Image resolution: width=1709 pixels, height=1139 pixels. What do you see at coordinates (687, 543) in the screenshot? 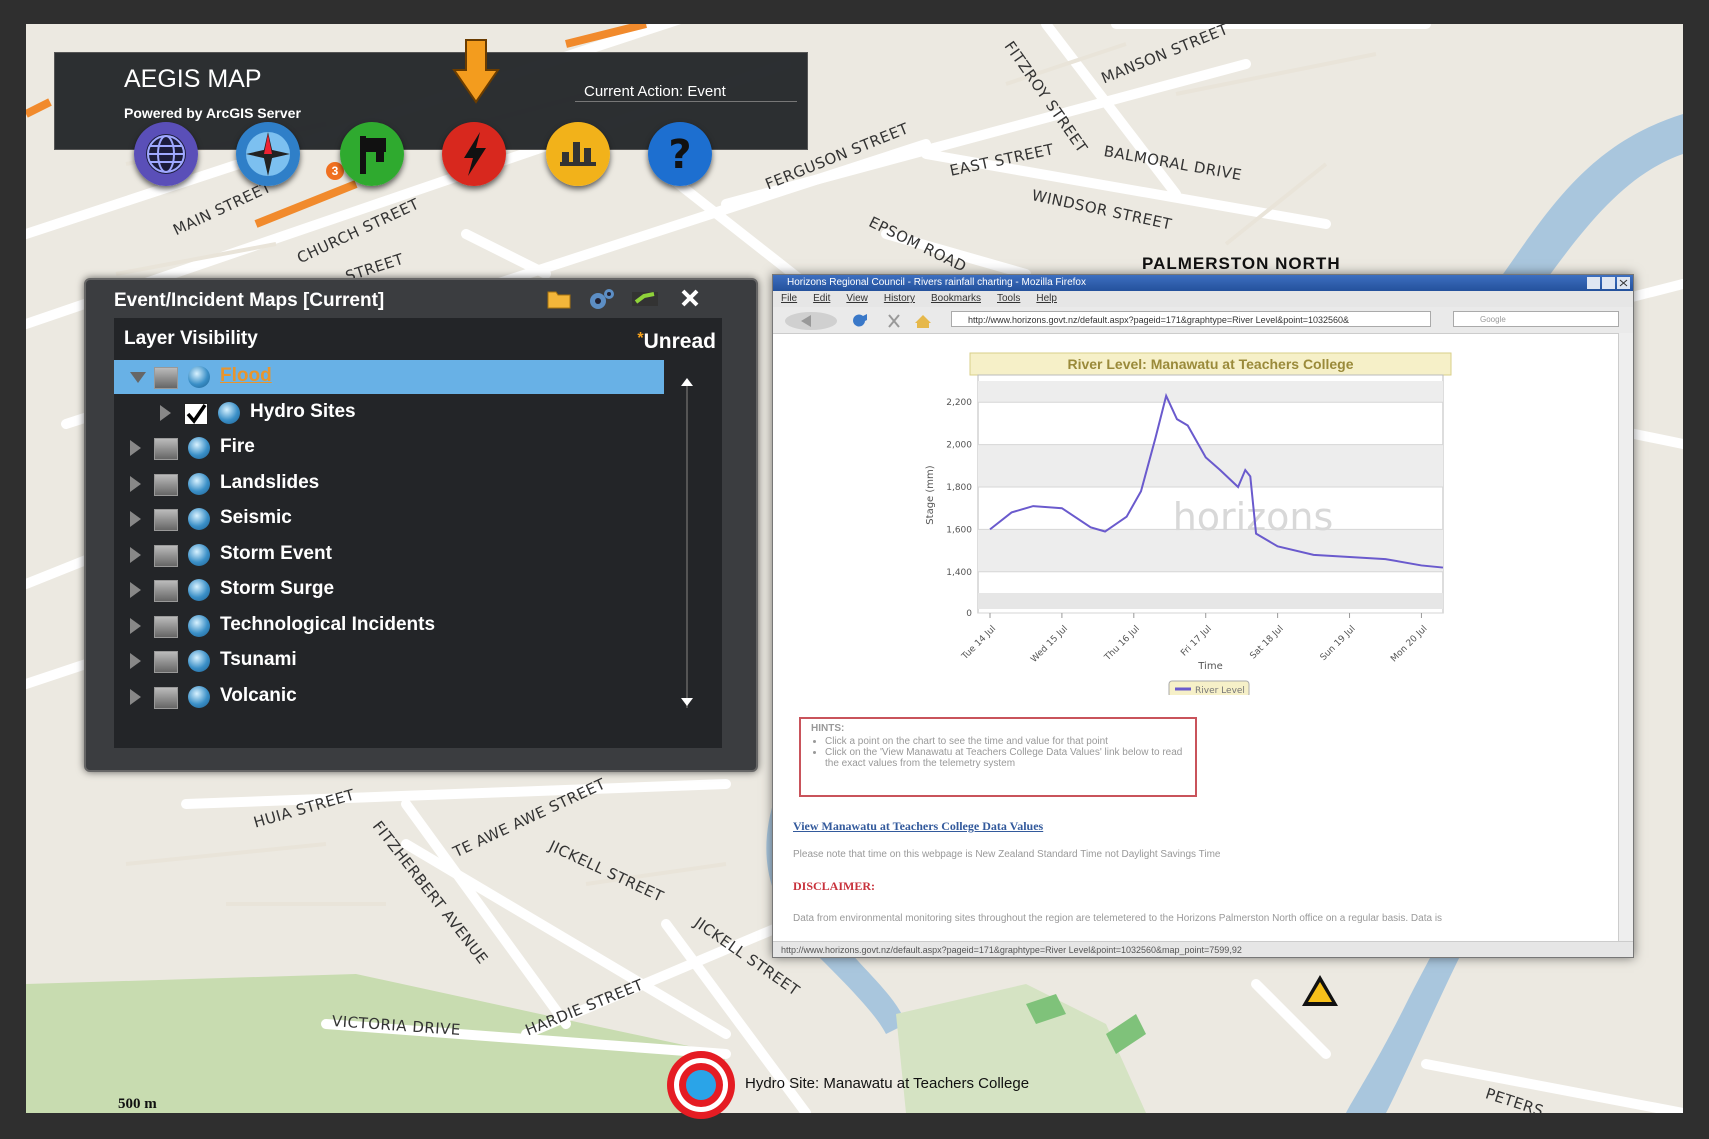
I see `layer-scrollbar` at bounding box center [687, 543].